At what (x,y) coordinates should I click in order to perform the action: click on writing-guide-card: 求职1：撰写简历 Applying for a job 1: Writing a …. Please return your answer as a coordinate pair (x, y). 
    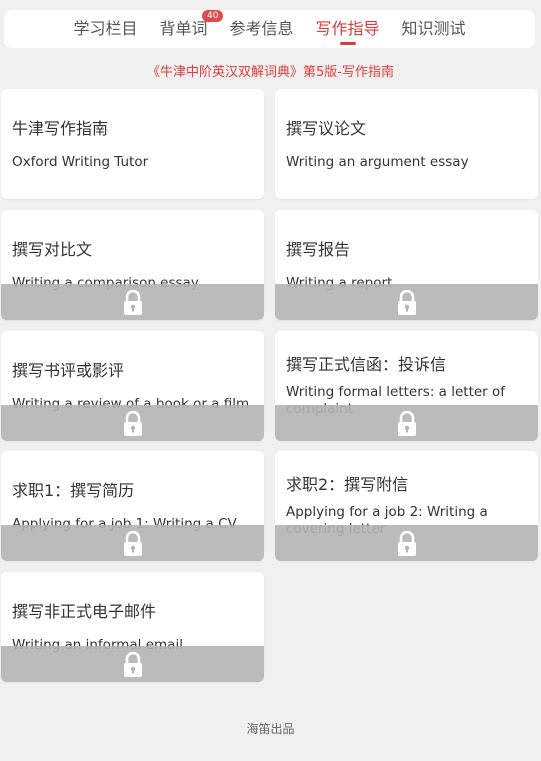
    Looking at the image, I should click on (132, 506).